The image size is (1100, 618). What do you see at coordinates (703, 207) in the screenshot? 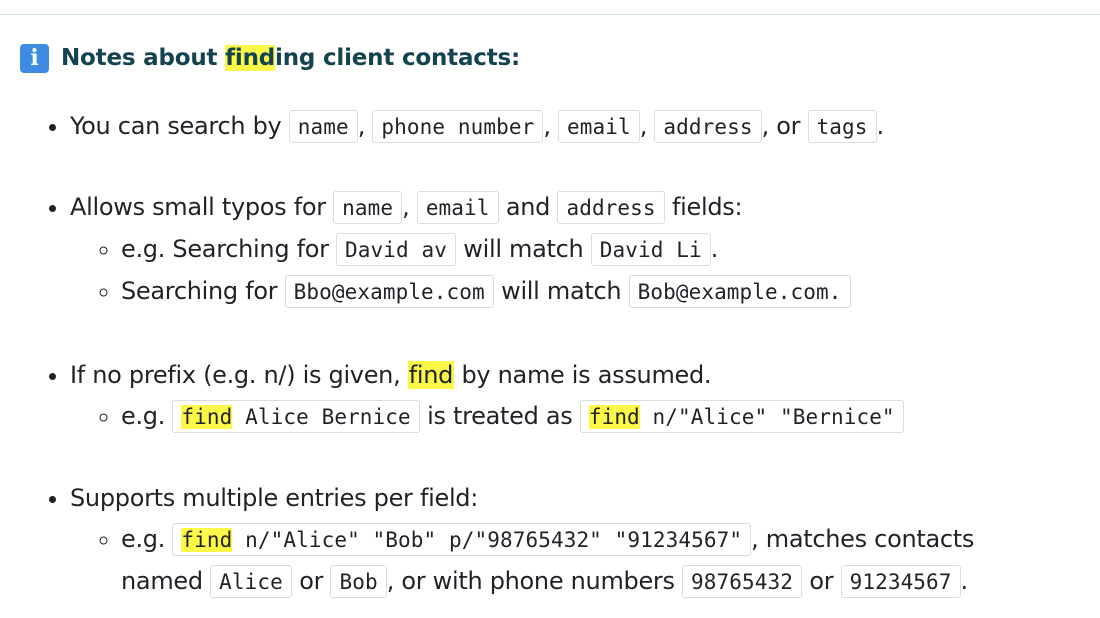
I see `text: fields:` at bounding box center [703, 207].